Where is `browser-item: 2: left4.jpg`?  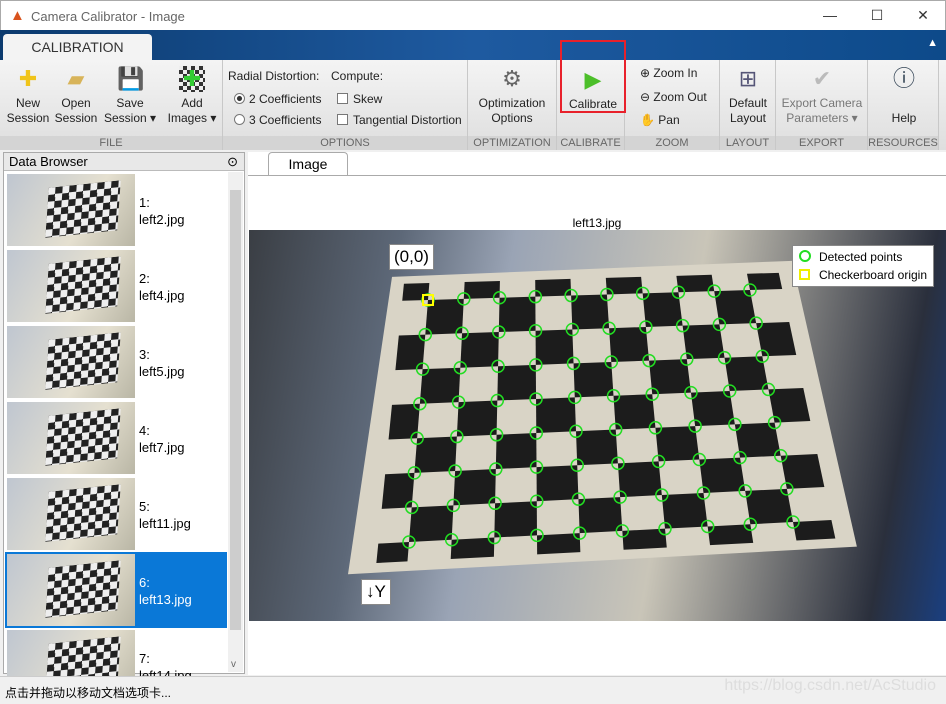 browser-item: 2: left4.jpg is located at coordinates (116, 286).